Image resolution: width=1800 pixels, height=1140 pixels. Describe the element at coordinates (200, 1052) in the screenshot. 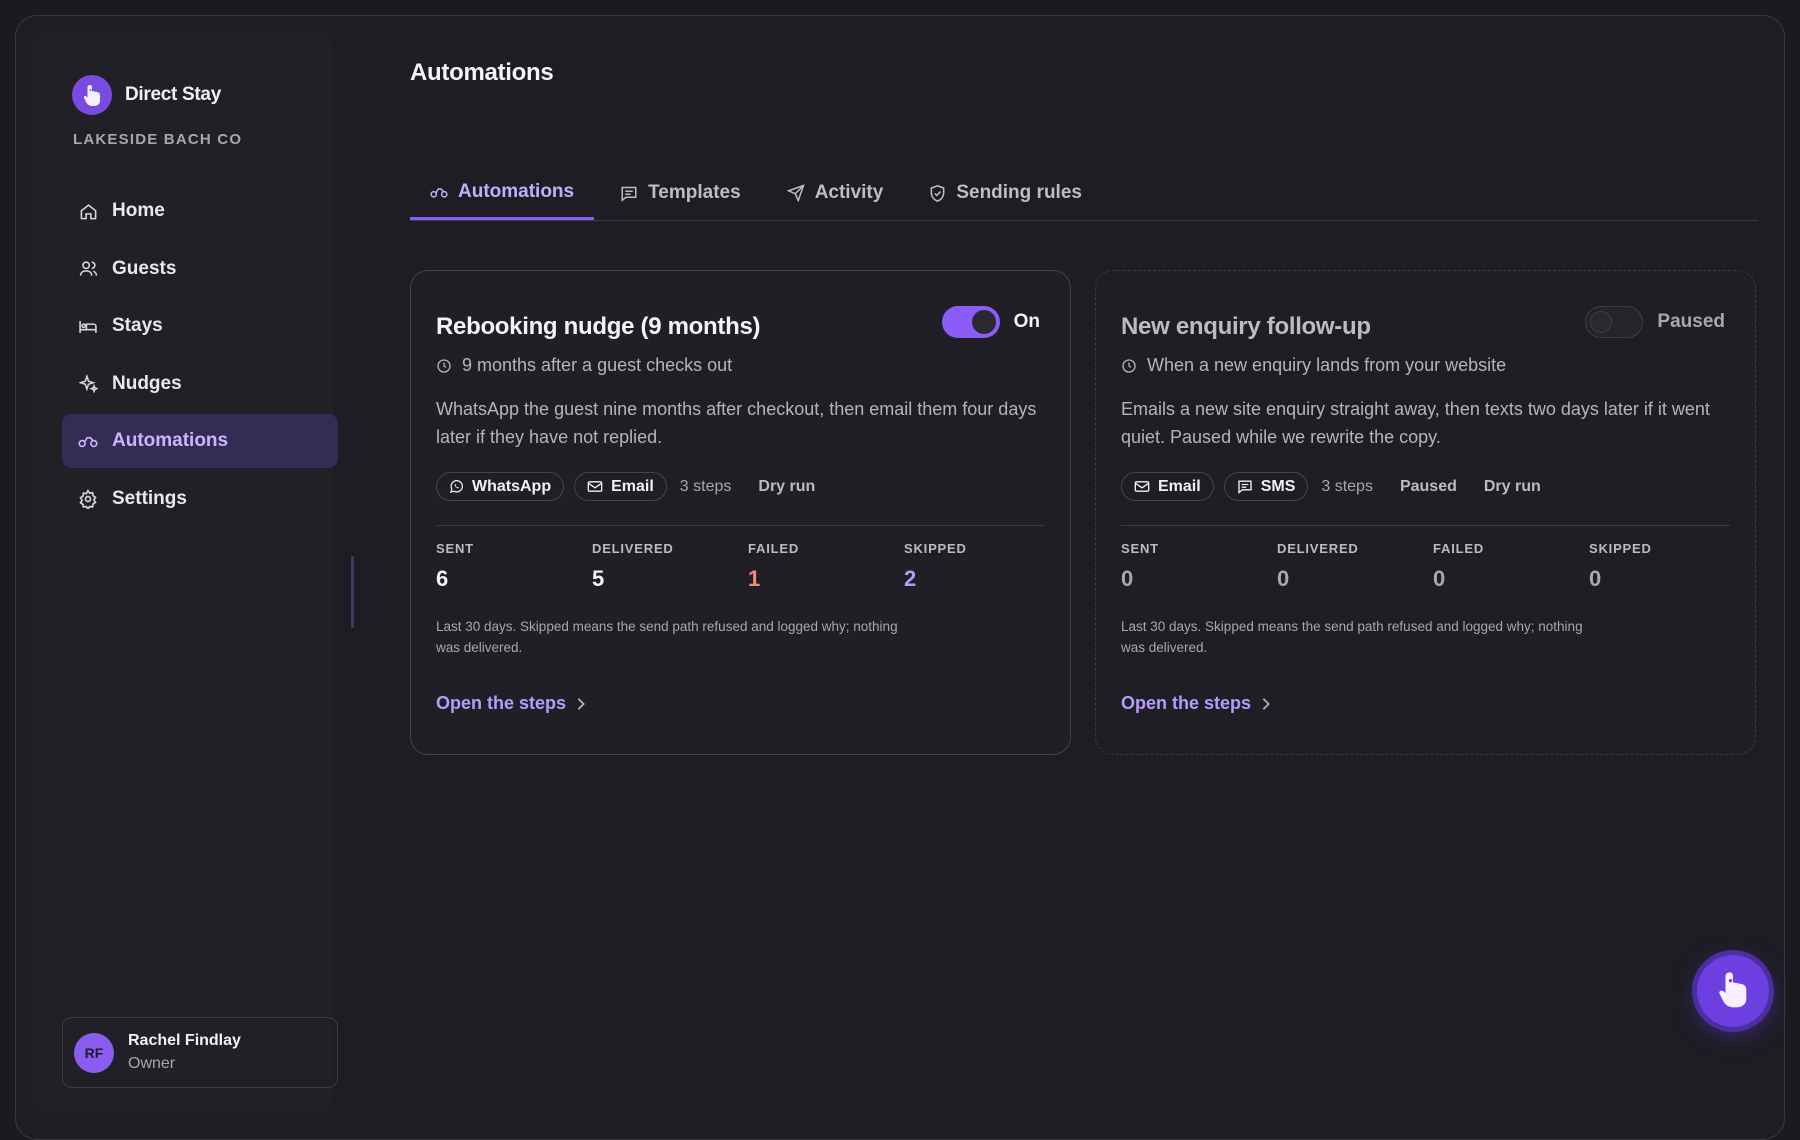

I see `user-card: RF Rachel Findlay Owner` at that location.